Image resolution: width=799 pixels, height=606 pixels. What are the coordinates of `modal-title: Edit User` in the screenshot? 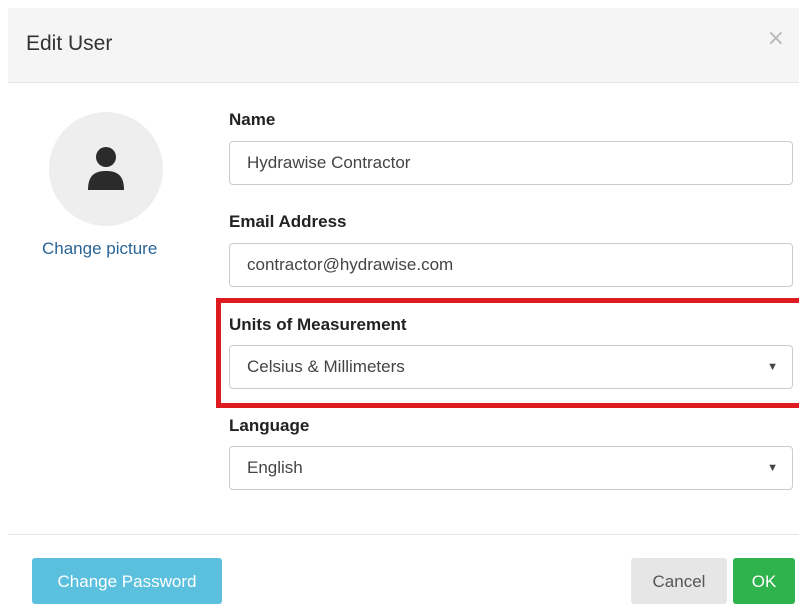 It's located at (69, 43).